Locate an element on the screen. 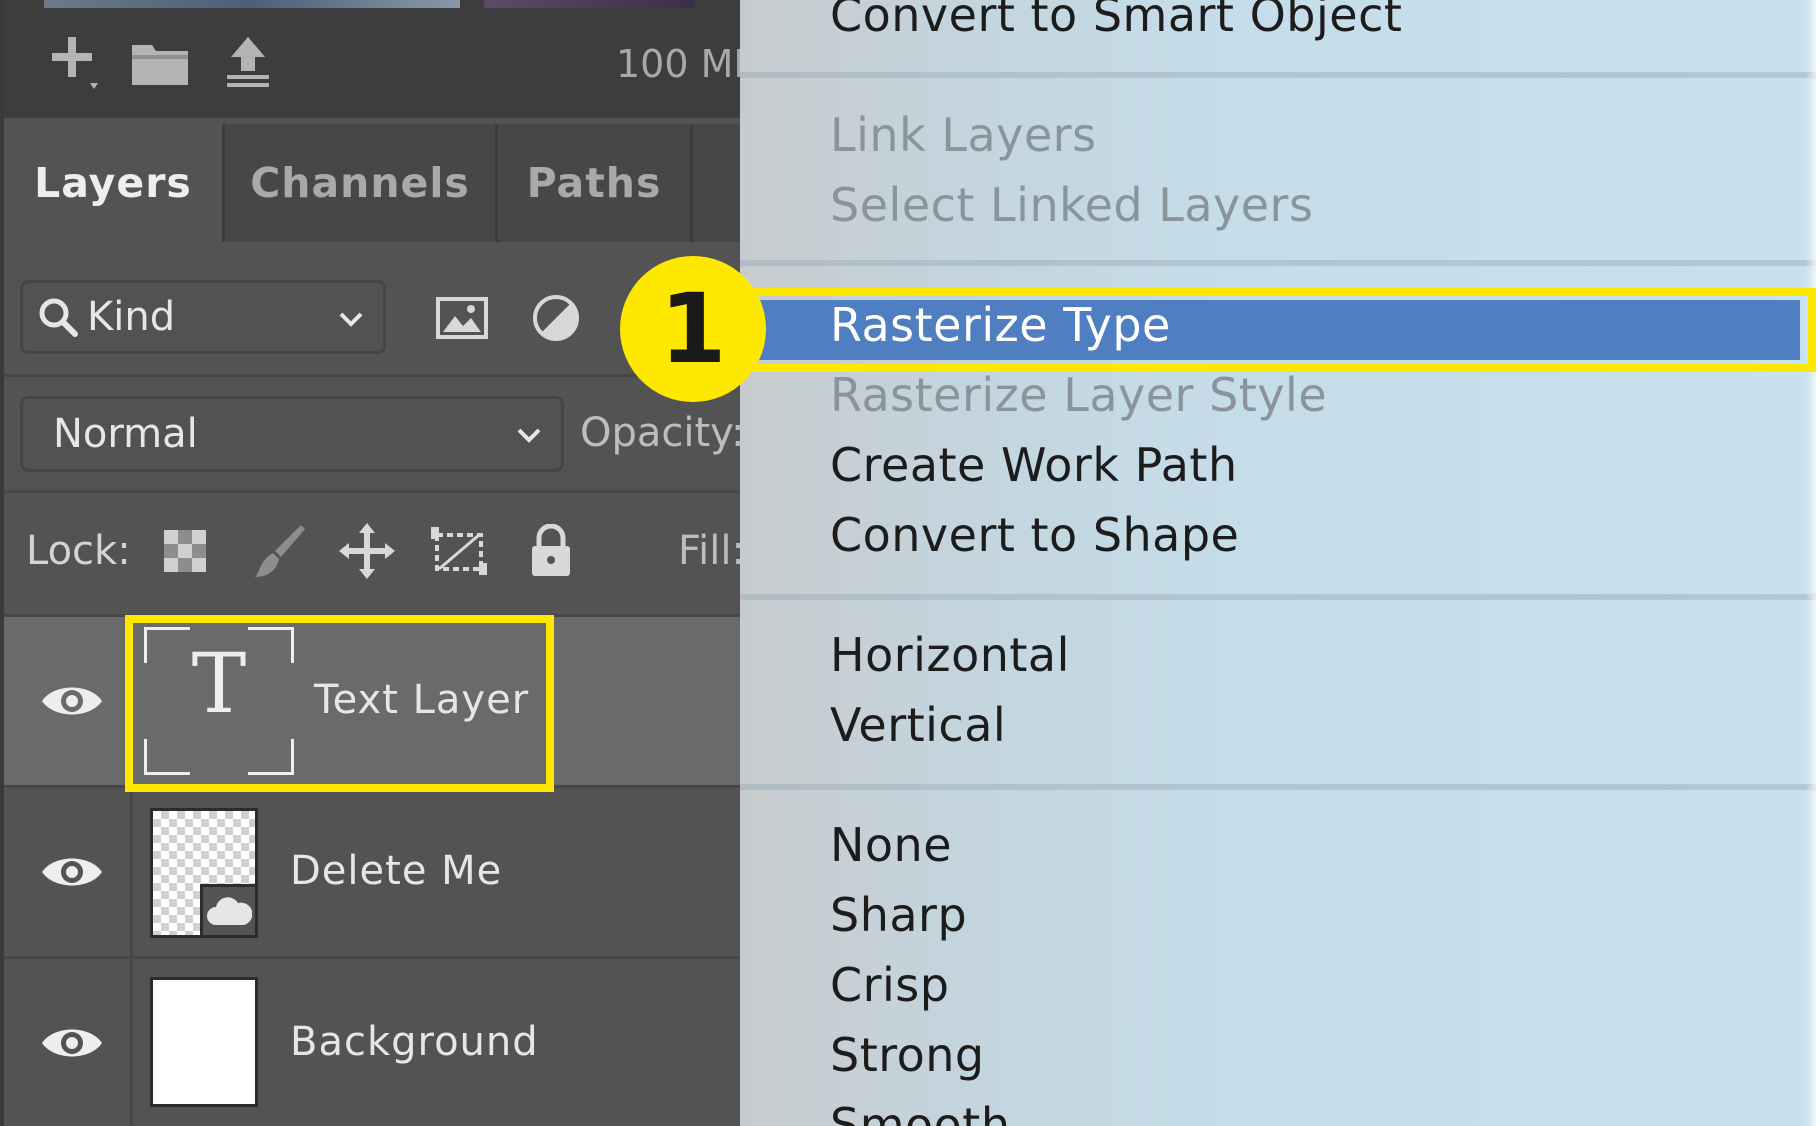 This screenshot has height=1126, width=1820. lock-all-icon is located at coordinates (551, 551).